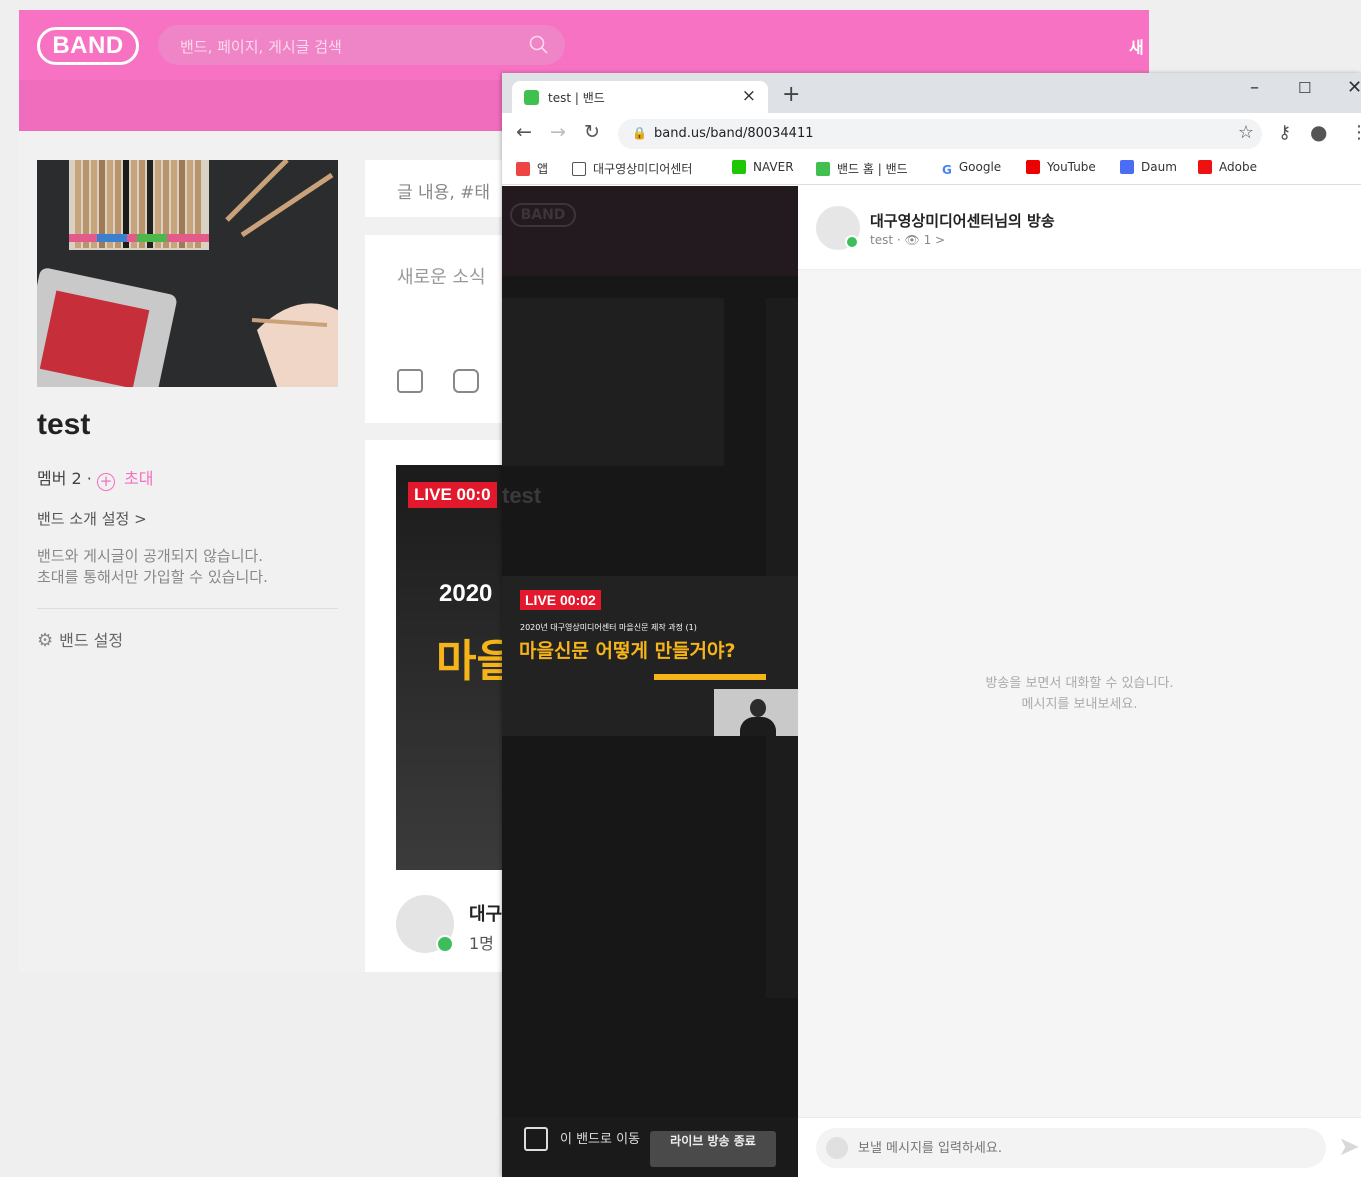 The height and width of the screenshot is (1177, 1361). I want to click on band-settings-link: ⚙ 밴드 설정, so click(80, 639).